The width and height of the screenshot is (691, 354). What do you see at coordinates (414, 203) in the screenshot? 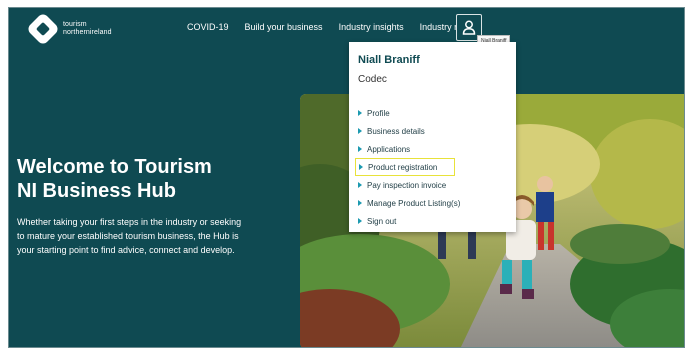
I see `menu-item-label: Manage Product Listing(s)` at bounding box center [414, 203].